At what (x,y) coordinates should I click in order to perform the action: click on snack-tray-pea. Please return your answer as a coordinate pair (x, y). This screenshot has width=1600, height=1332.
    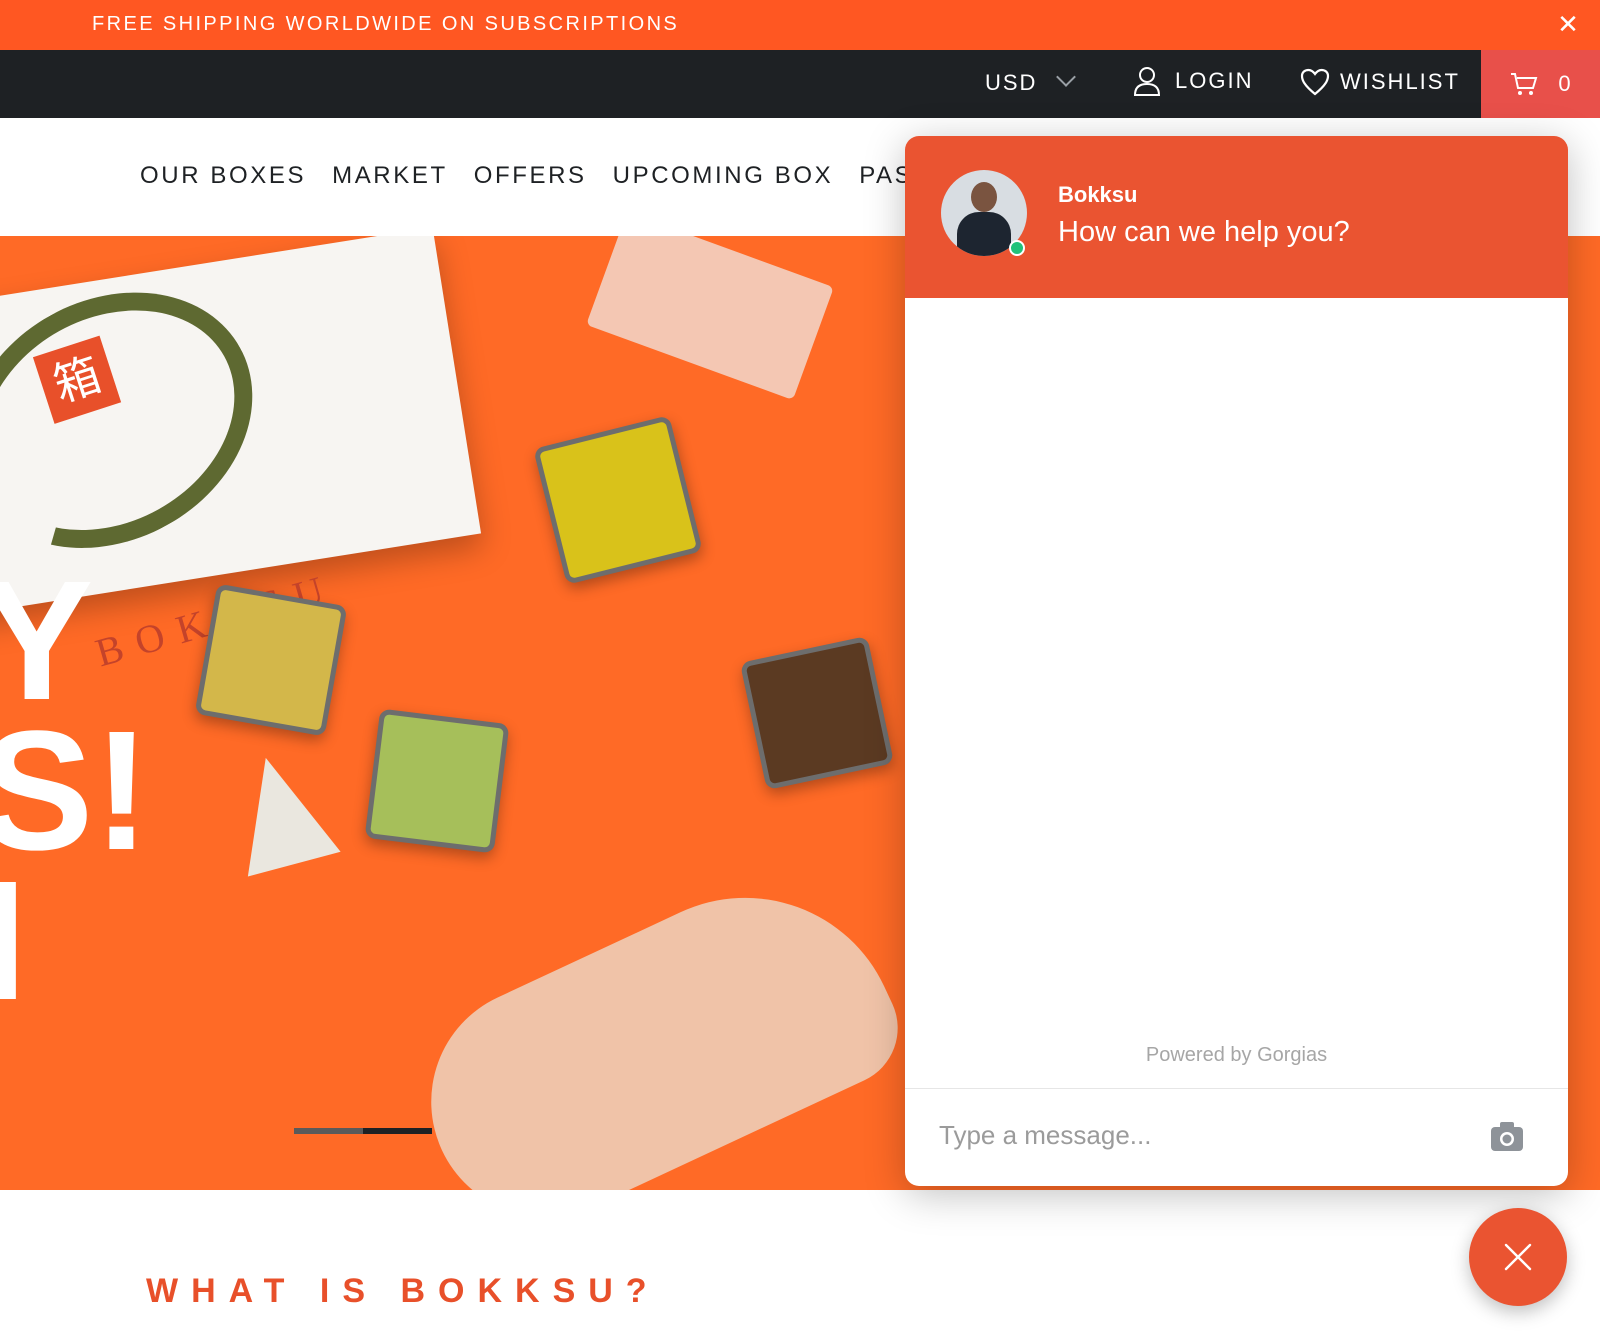
    Looking at the image, I should click on (437, 781).